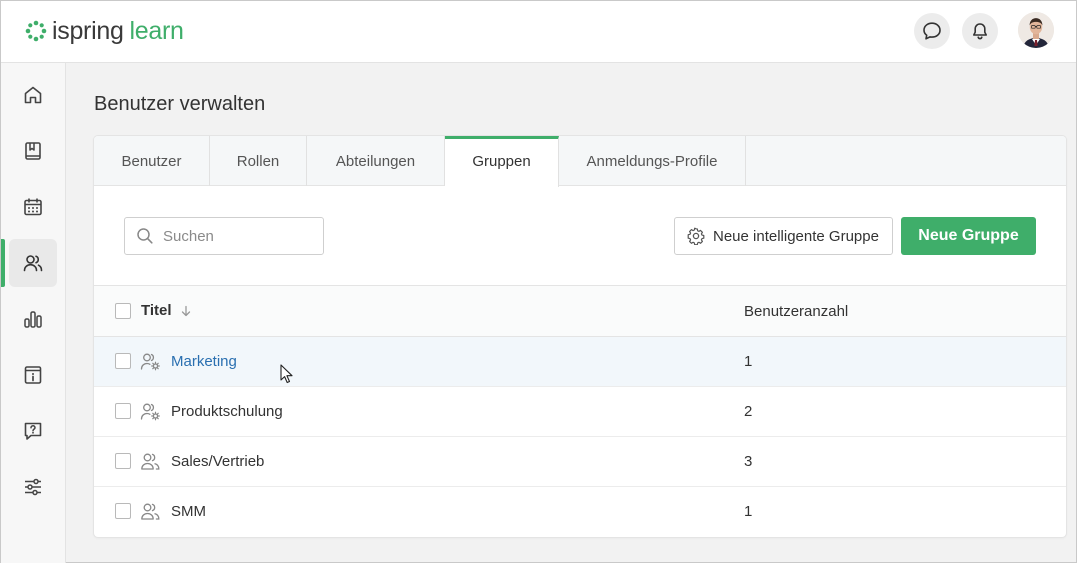 This screenshot has width=1077, height=563. I want to click on column-count-header: Benutzeranzahl, so click(796, 311).